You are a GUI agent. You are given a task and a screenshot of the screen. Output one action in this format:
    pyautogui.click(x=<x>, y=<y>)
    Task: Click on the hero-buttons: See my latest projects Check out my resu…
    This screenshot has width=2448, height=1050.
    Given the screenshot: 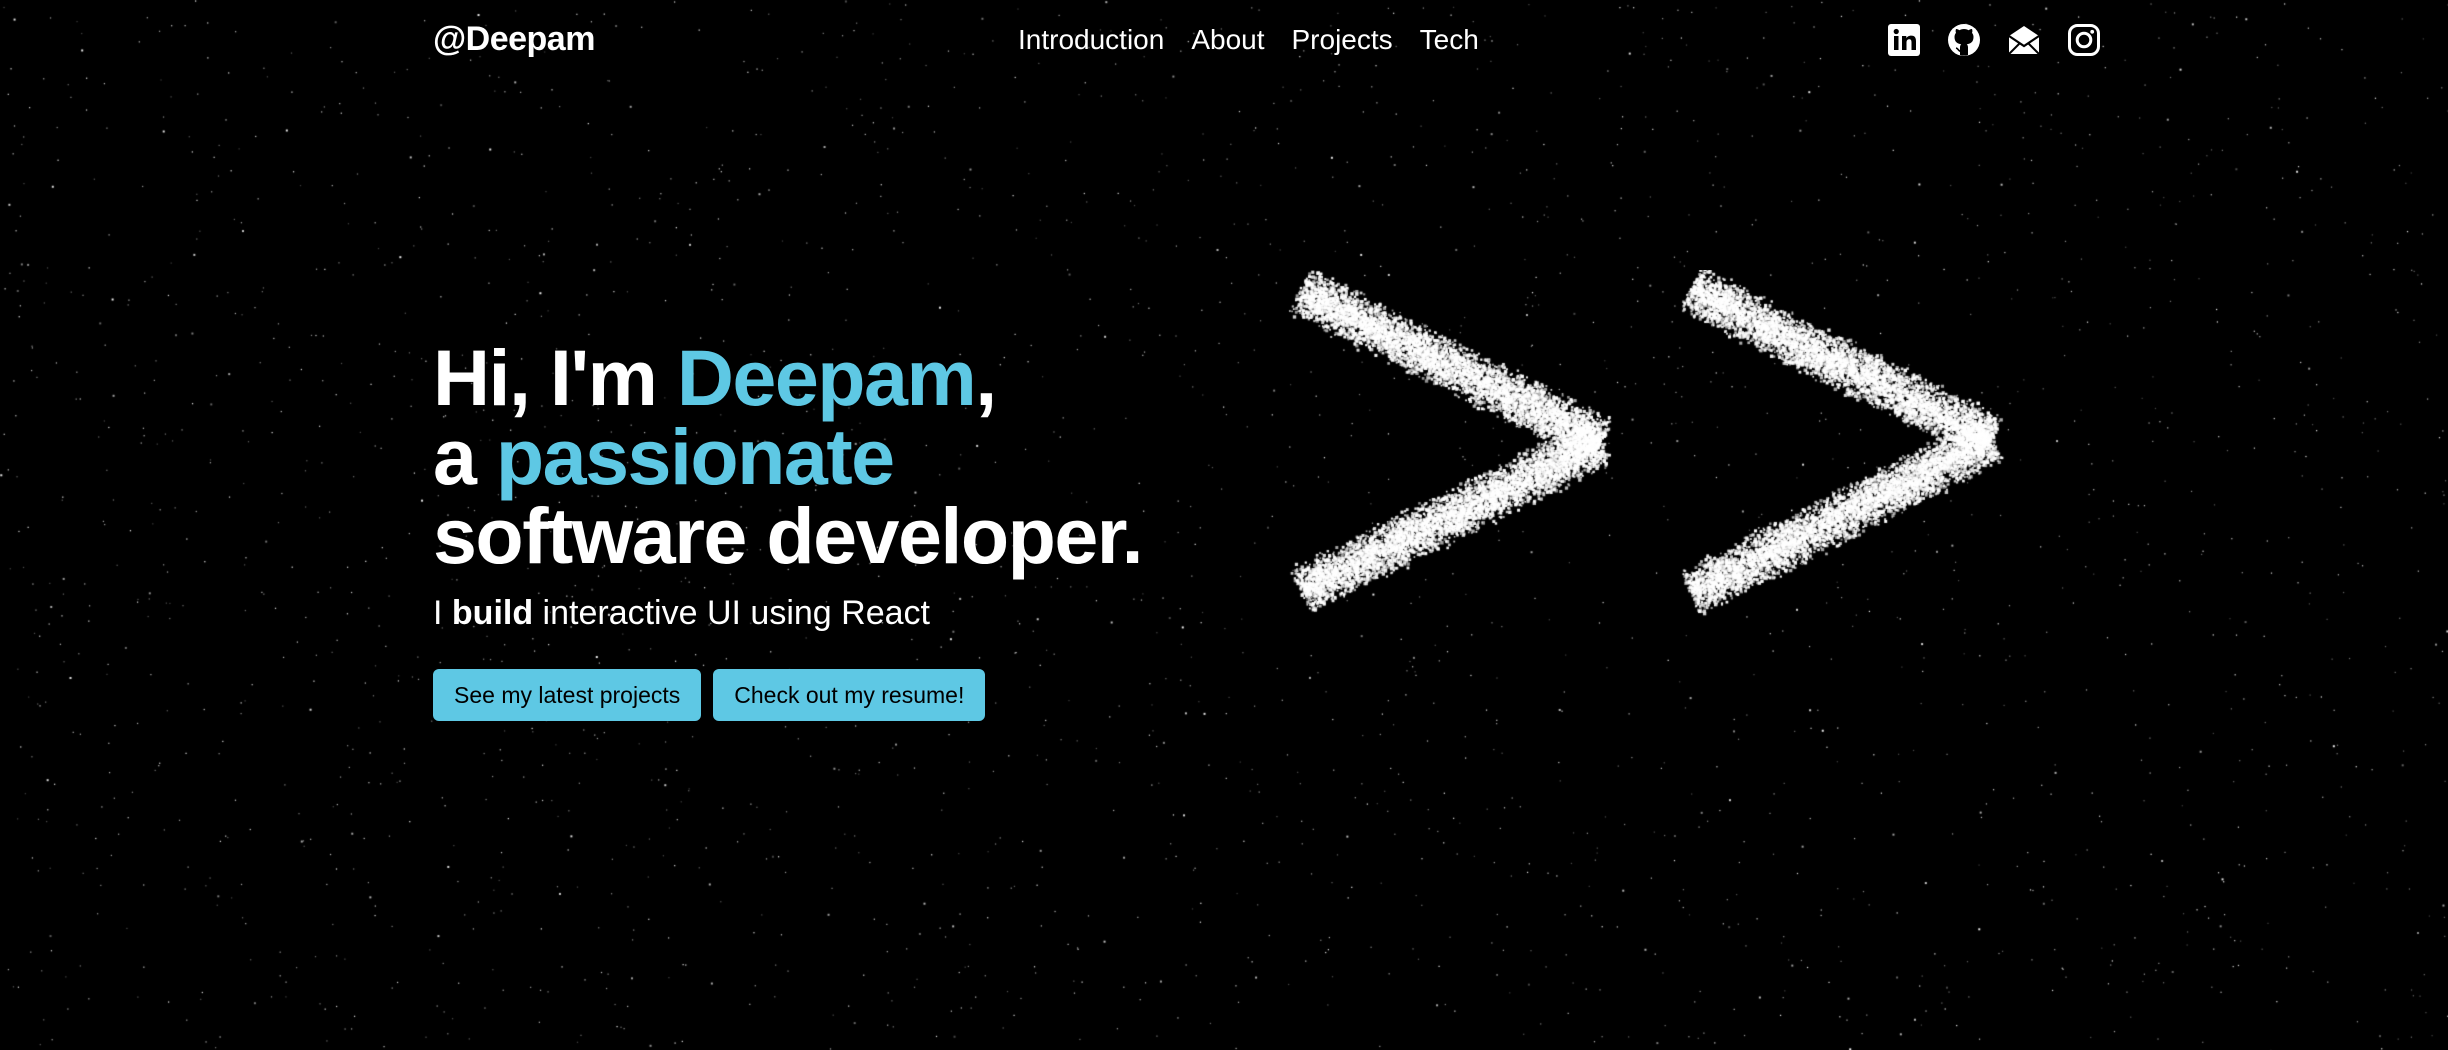 What is the action you would take?
    pyautogui.click(x=787, y=695)
    